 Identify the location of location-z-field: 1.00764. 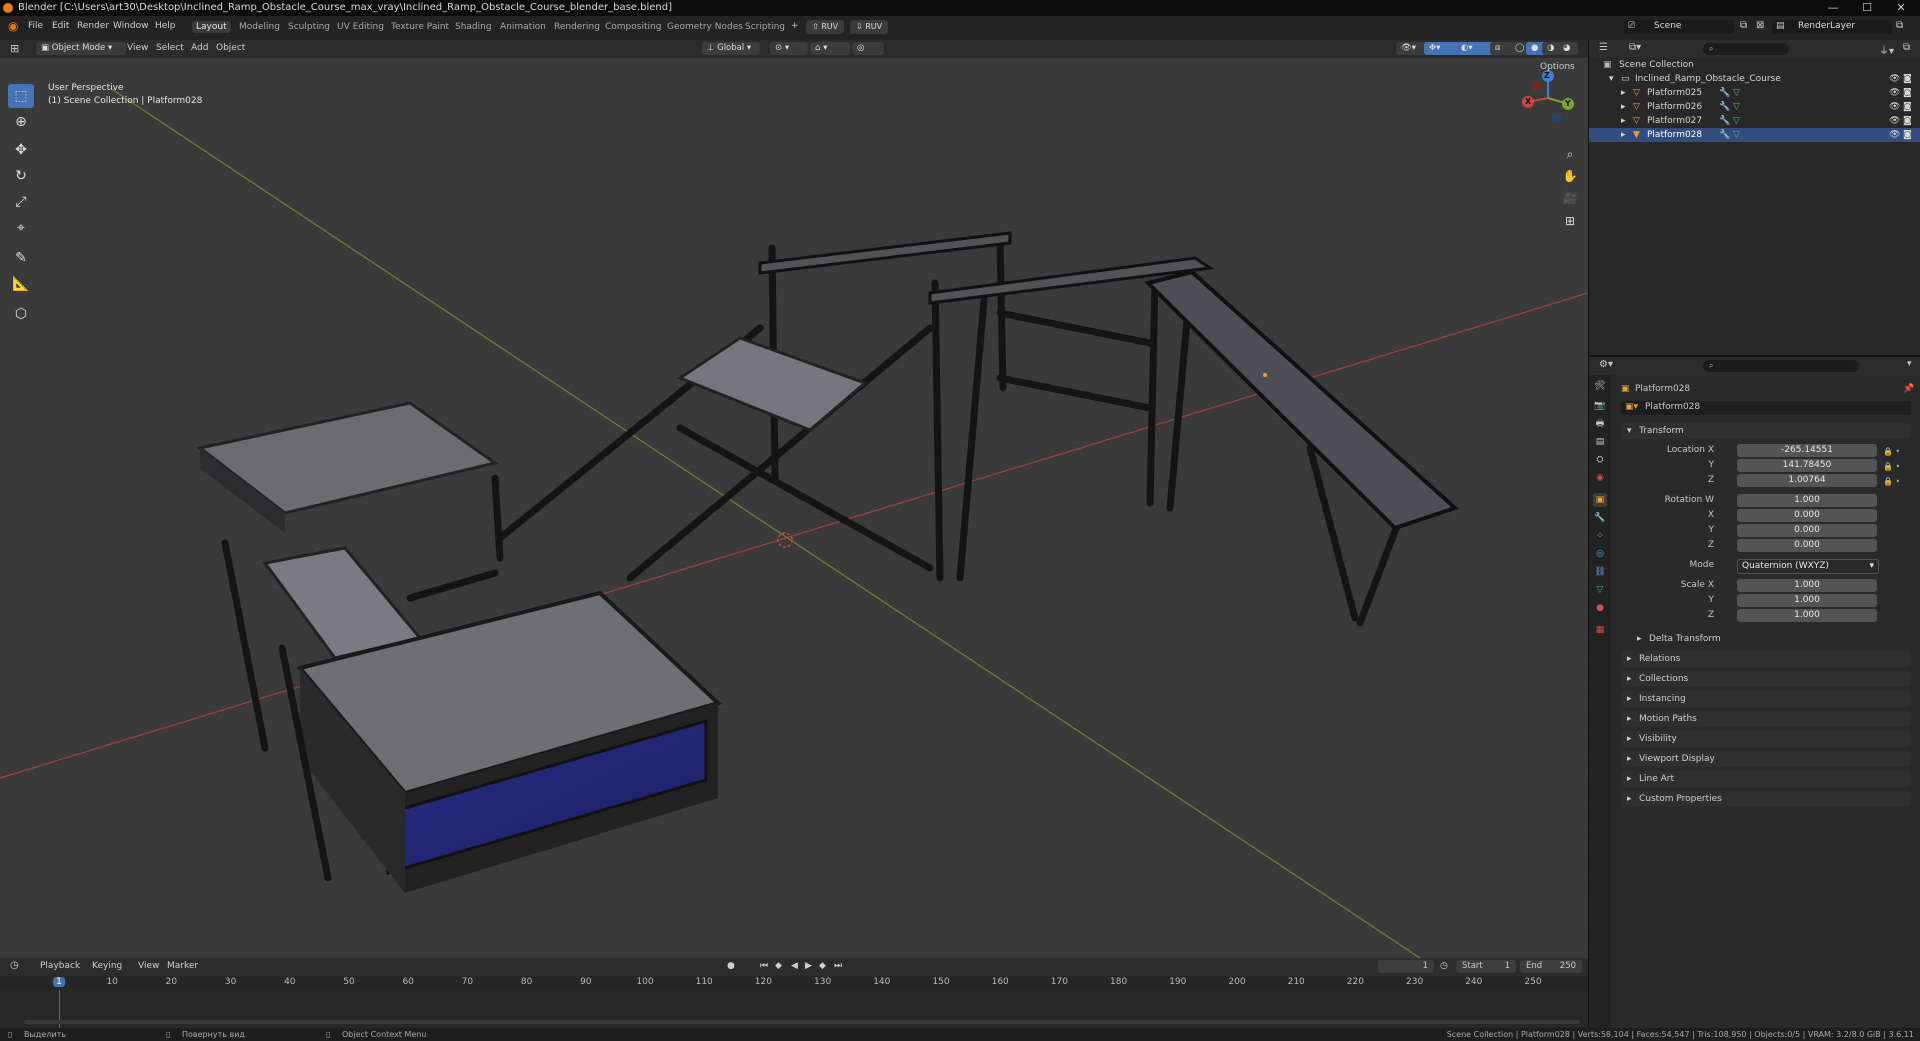
(1807, 480).